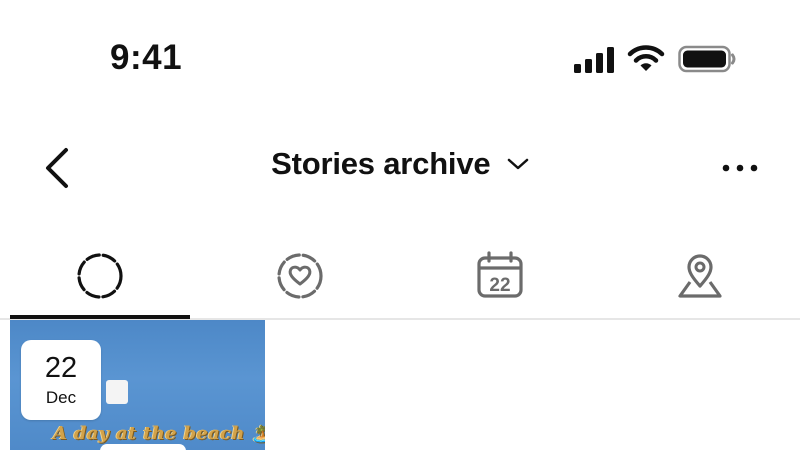 This screenshot has height=450, width=800. I want to click on calendar-icon: 22, so click(500, 274).